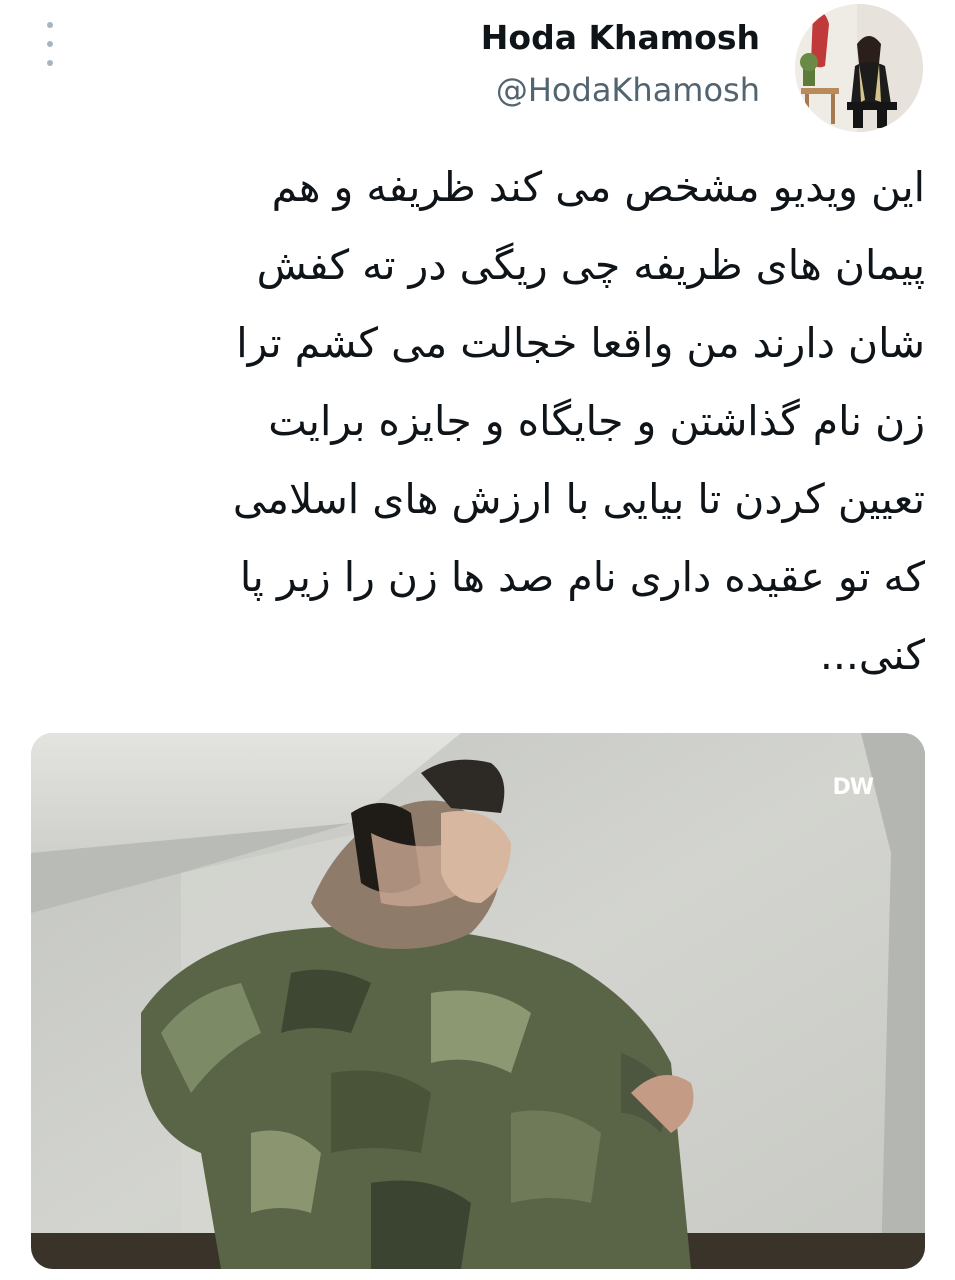 The image size is (955, 1280). I want to click on tweet-line: زن نام گذاشتن و جایگاه و جایزه برایت, so click(596, 421).